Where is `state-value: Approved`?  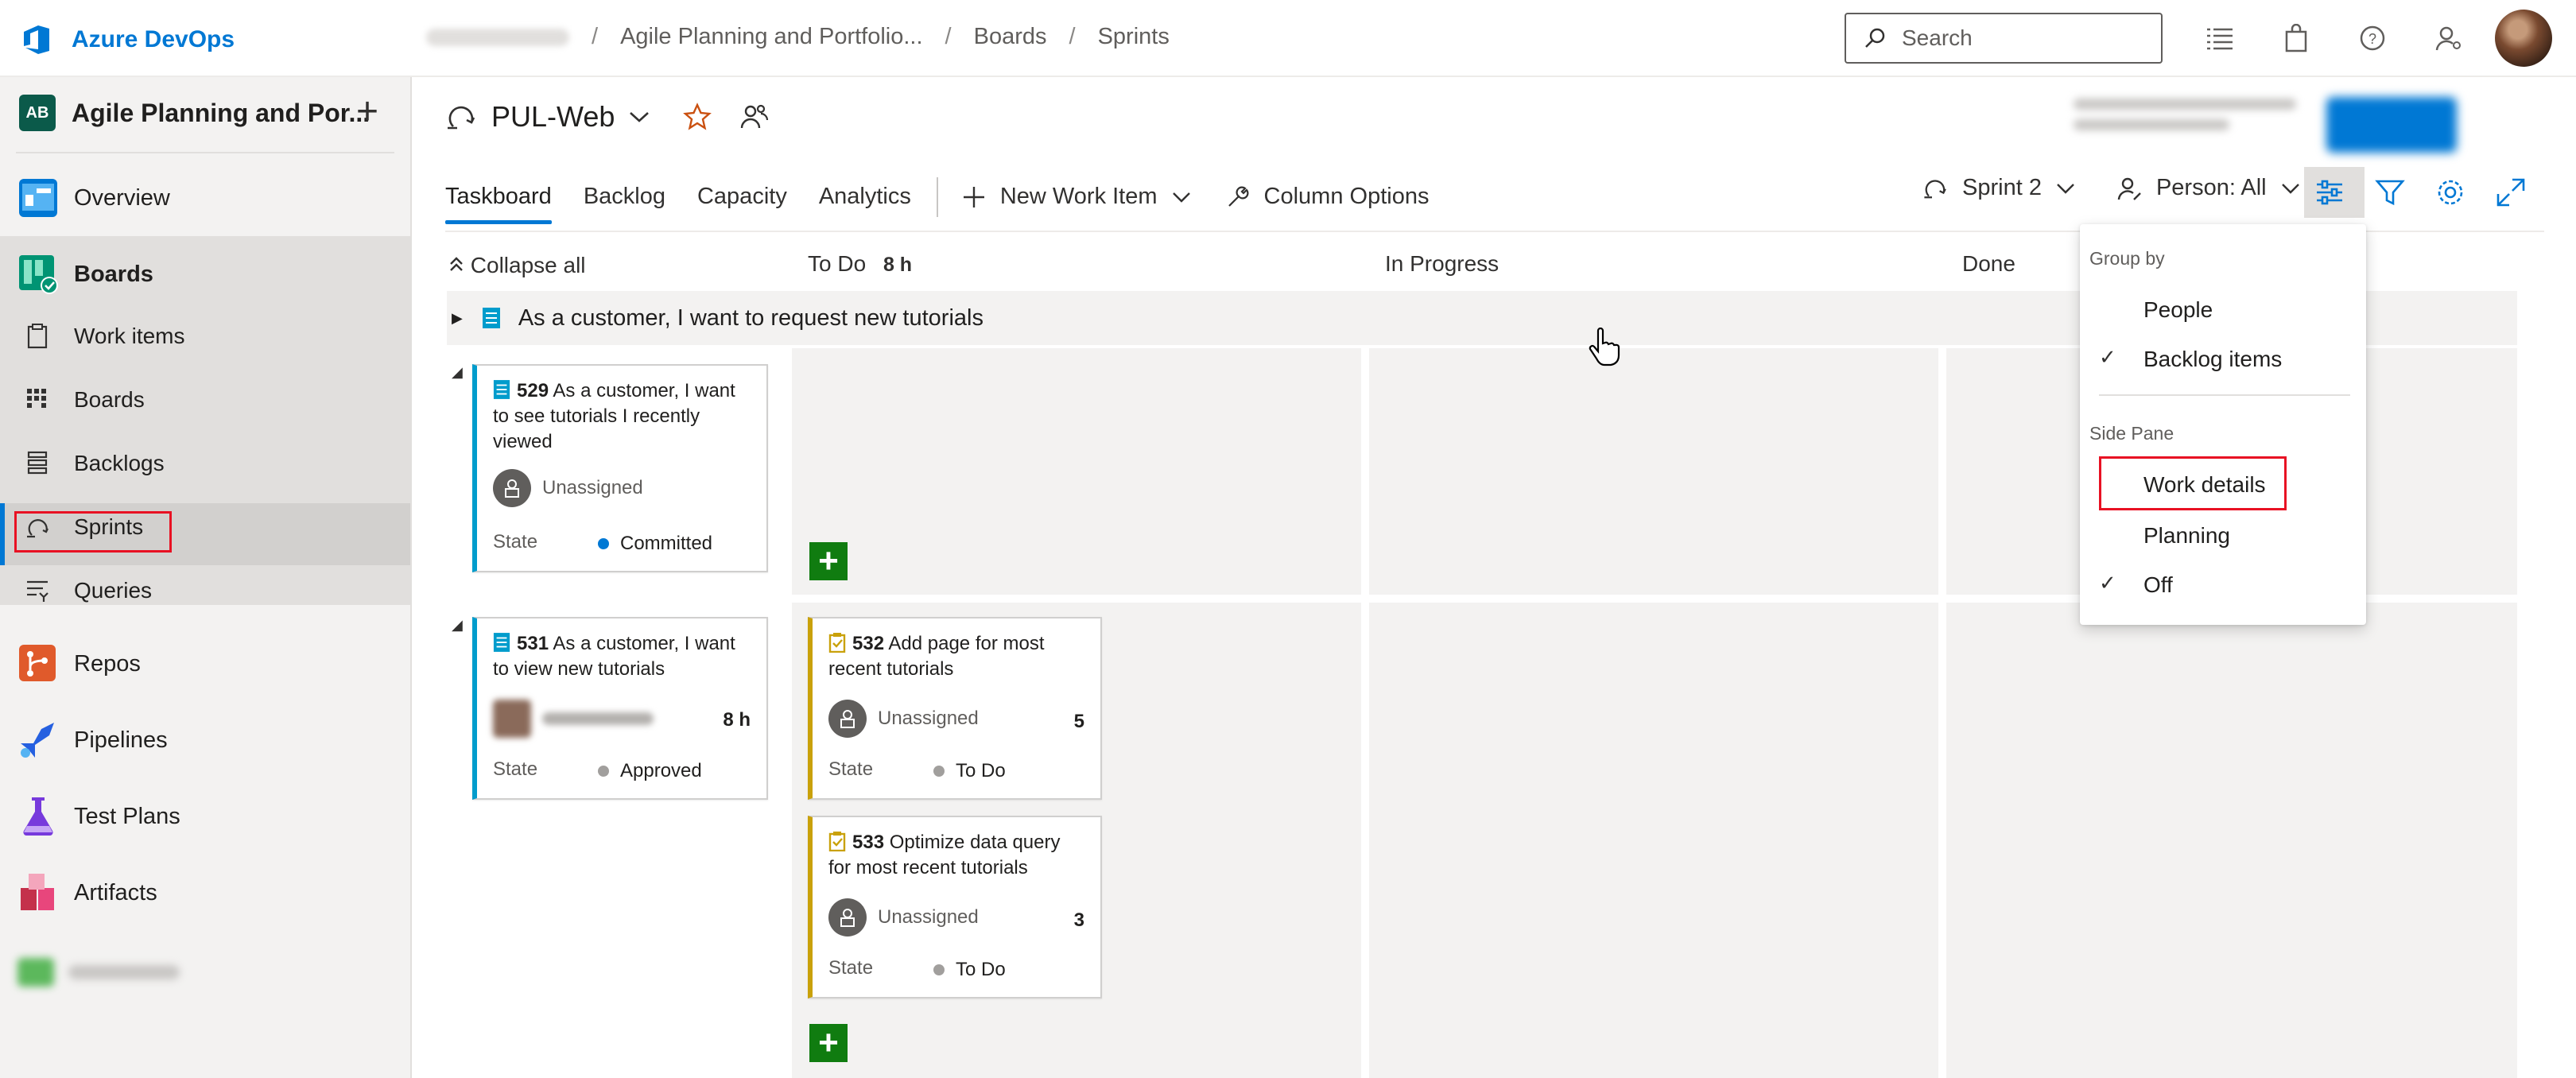 state-value: Approved is located at coordinates (650, 771).